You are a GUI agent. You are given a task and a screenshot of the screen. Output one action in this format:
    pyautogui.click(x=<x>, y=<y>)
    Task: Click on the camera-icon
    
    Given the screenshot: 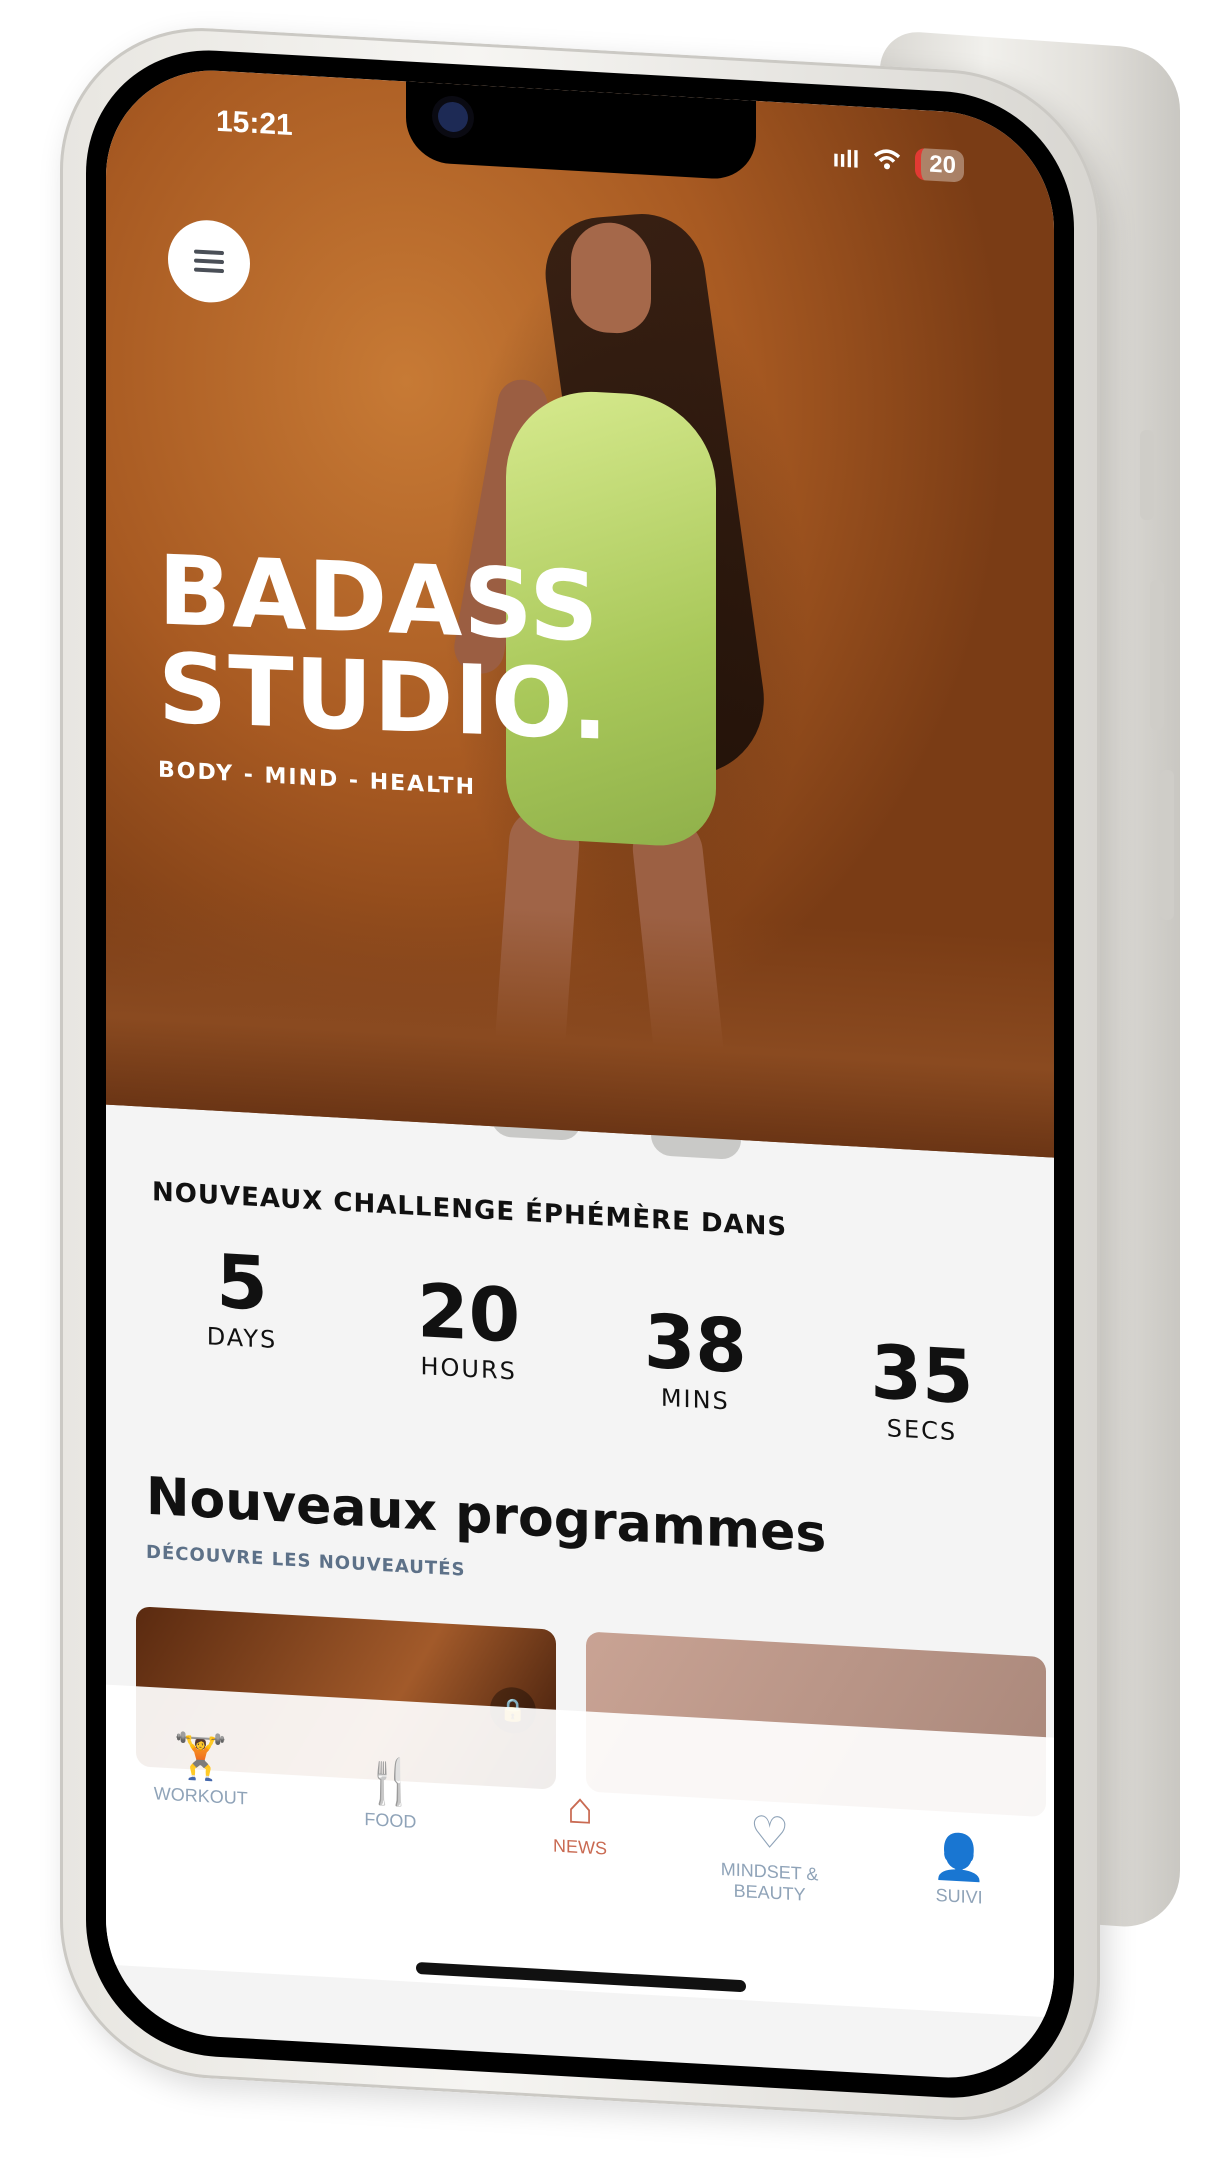 What is the action you would take?
    pyautogui.click(x=453, y=117)
    